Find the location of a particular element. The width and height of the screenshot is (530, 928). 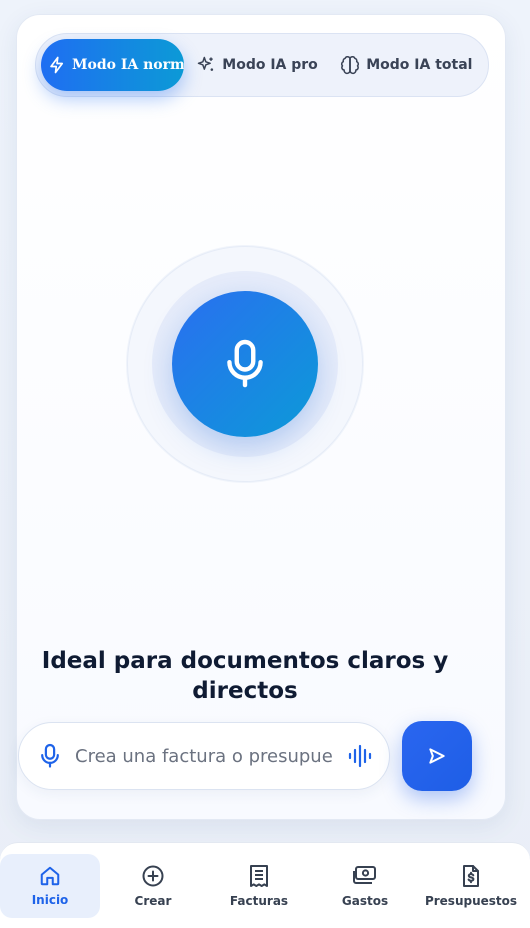

nav-label: Facturas is located at coordinates (259, 900).